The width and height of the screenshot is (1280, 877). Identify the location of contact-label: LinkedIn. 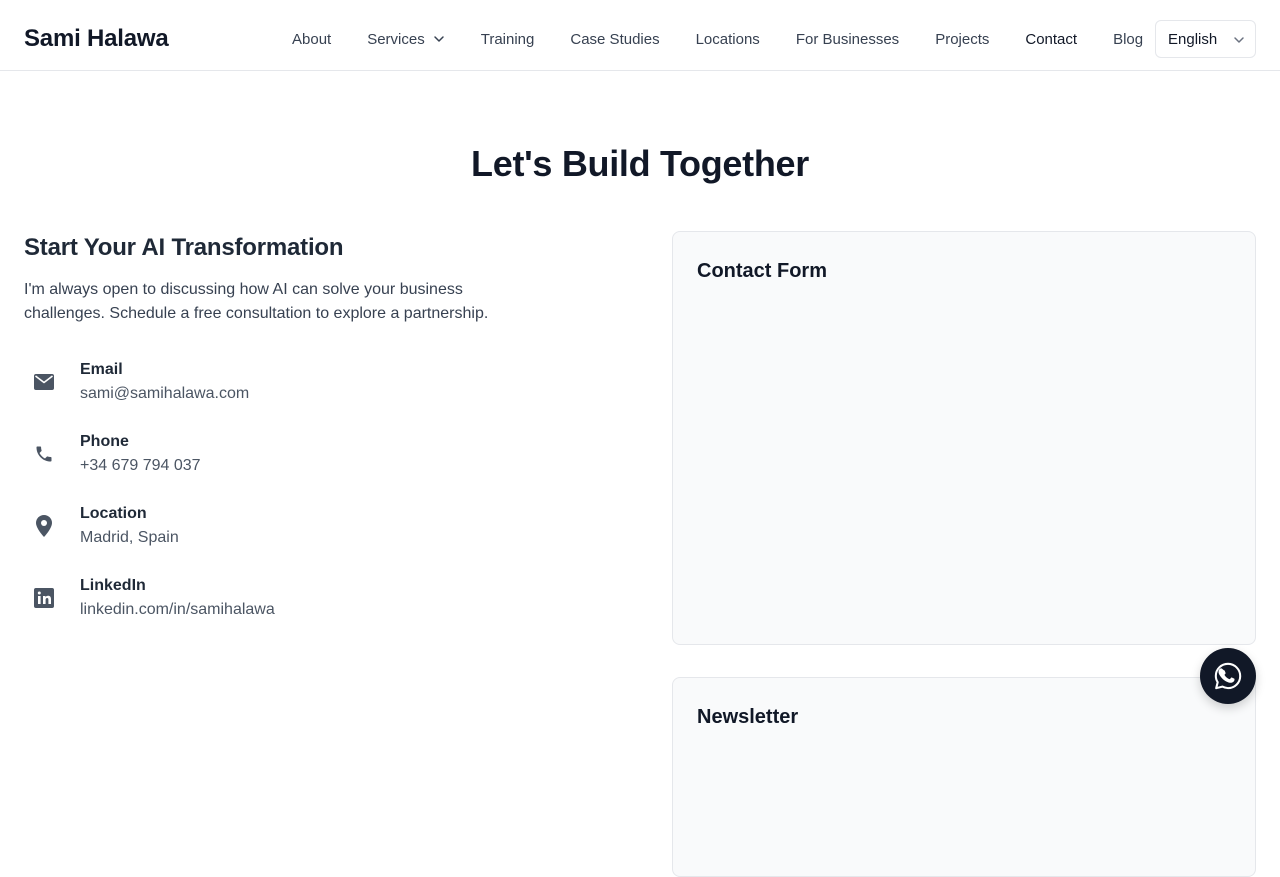
(113, 585).